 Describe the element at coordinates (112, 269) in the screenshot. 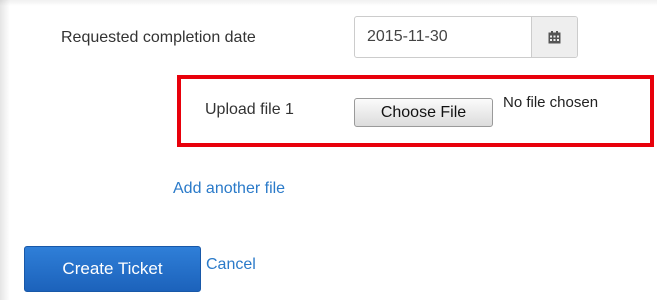

I see `create-ticket-button: Create Ticket` at that location.